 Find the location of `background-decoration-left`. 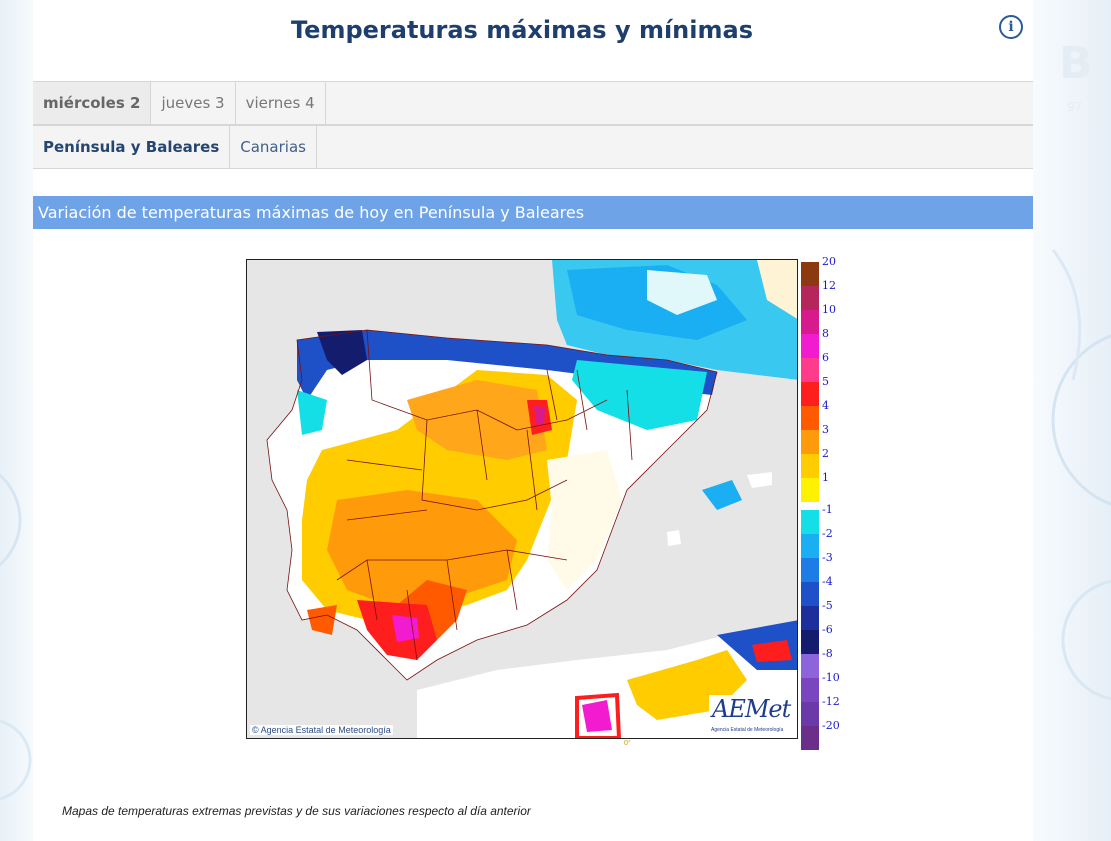

background-decoration-left is located at coordinates (16, 420).